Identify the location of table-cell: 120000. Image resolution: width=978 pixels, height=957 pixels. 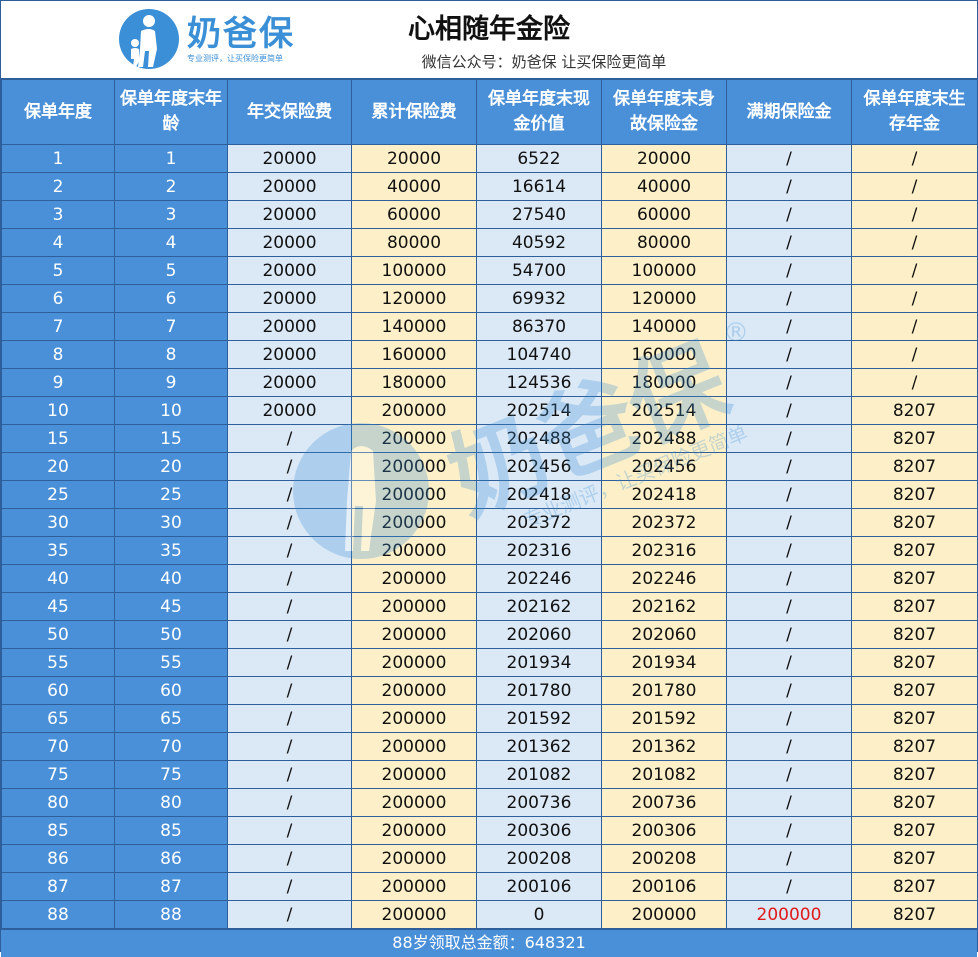
(664, 298).